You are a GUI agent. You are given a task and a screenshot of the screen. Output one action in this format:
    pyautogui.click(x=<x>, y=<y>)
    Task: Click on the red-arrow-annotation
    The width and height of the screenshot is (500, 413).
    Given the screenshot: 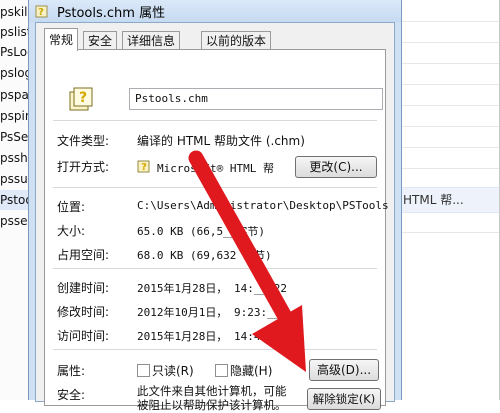 What is the action you would take?
    pyautogui.click(x=247, y=261)
    